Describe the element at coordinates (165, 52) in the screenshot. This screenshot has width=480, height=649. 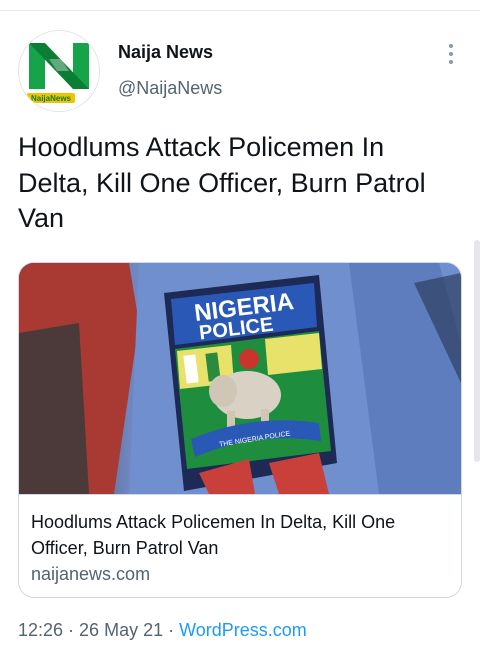
I see `author-name: Naija News` at that location.